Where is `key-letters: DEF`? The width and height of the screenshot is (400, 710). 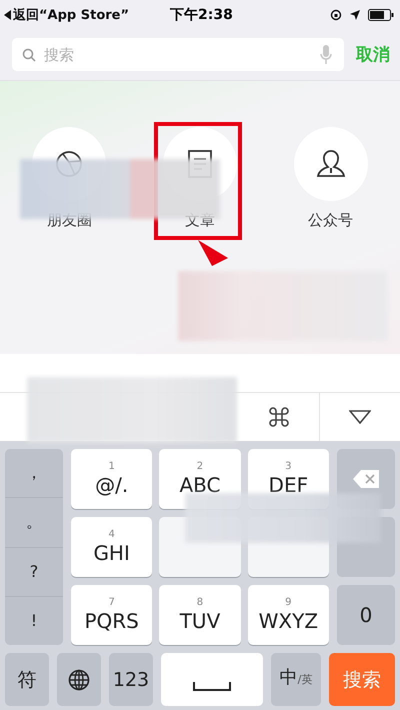 key-letters: DEF is located at coordinates (288, 485).